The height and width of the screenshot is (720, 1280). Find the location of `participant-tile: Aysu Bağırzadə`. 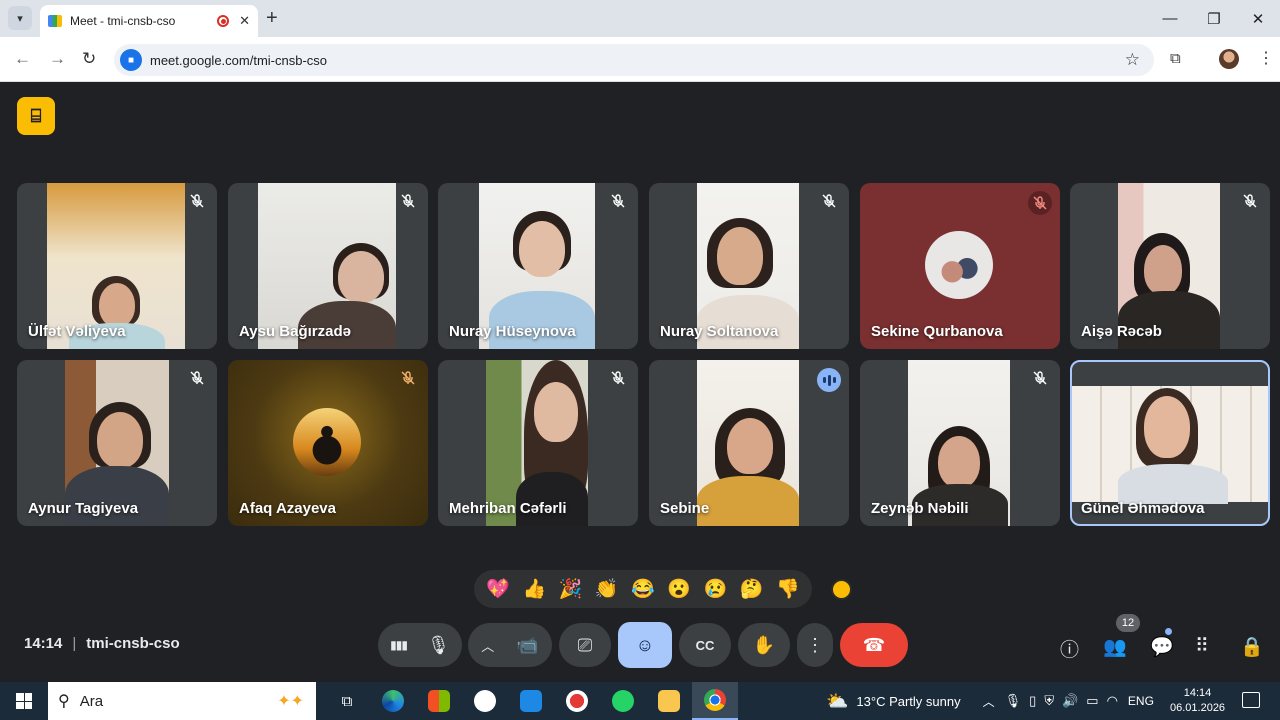

participant-tile: Aysu Bağırzadə is located at coordinates (328, 266).